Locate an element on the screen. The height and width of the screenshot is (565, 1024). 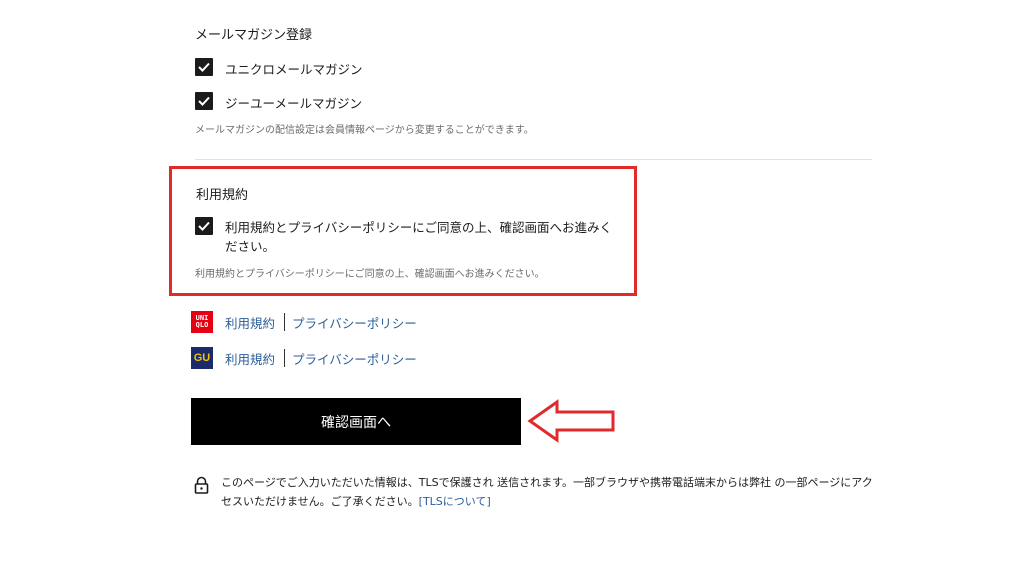
gu-newsletter-checkbox is located at coordinates (204, 101).